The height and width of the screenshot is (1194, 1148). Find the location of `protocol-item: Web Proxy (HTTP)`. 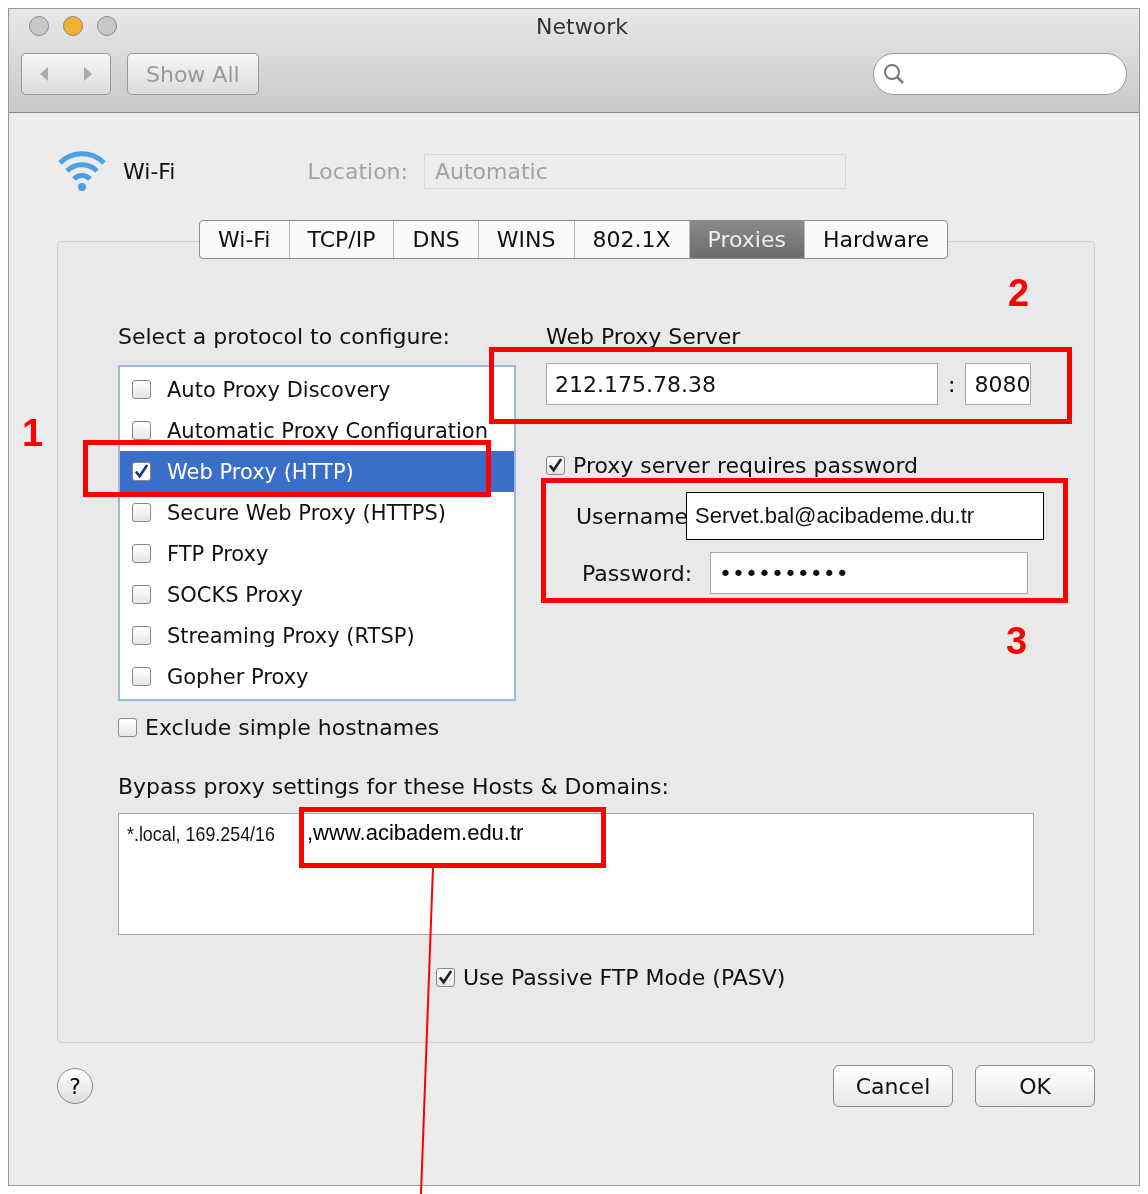

protocol-item: Web Proxy (HTTP) is located at coordinates (317, 471).